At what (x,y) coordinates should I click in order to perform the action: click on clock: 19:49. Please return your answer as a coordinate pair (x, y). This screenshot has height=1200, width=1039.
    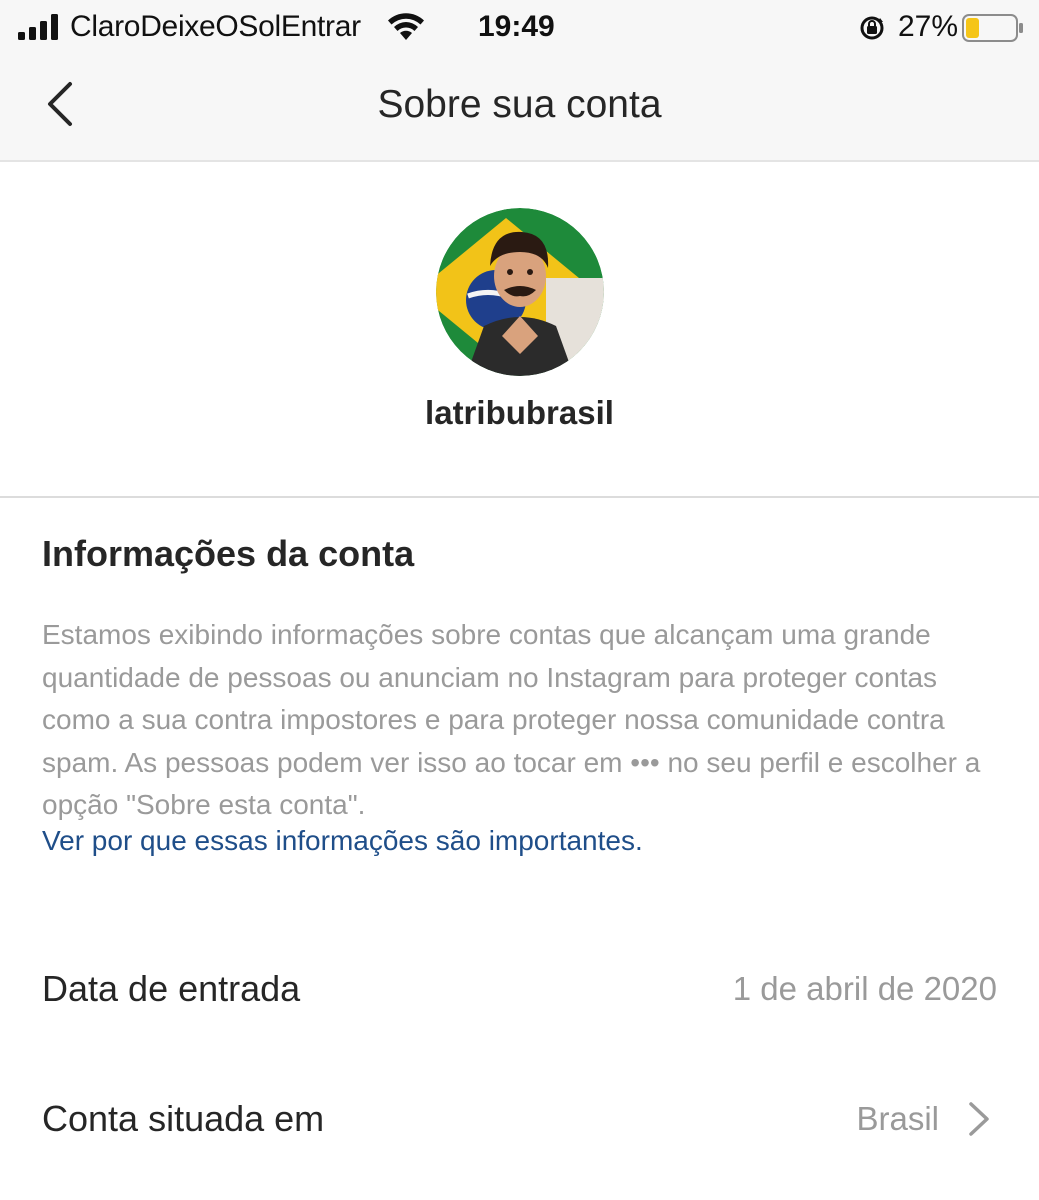
    Looking at the image, I should click on (516, 26).